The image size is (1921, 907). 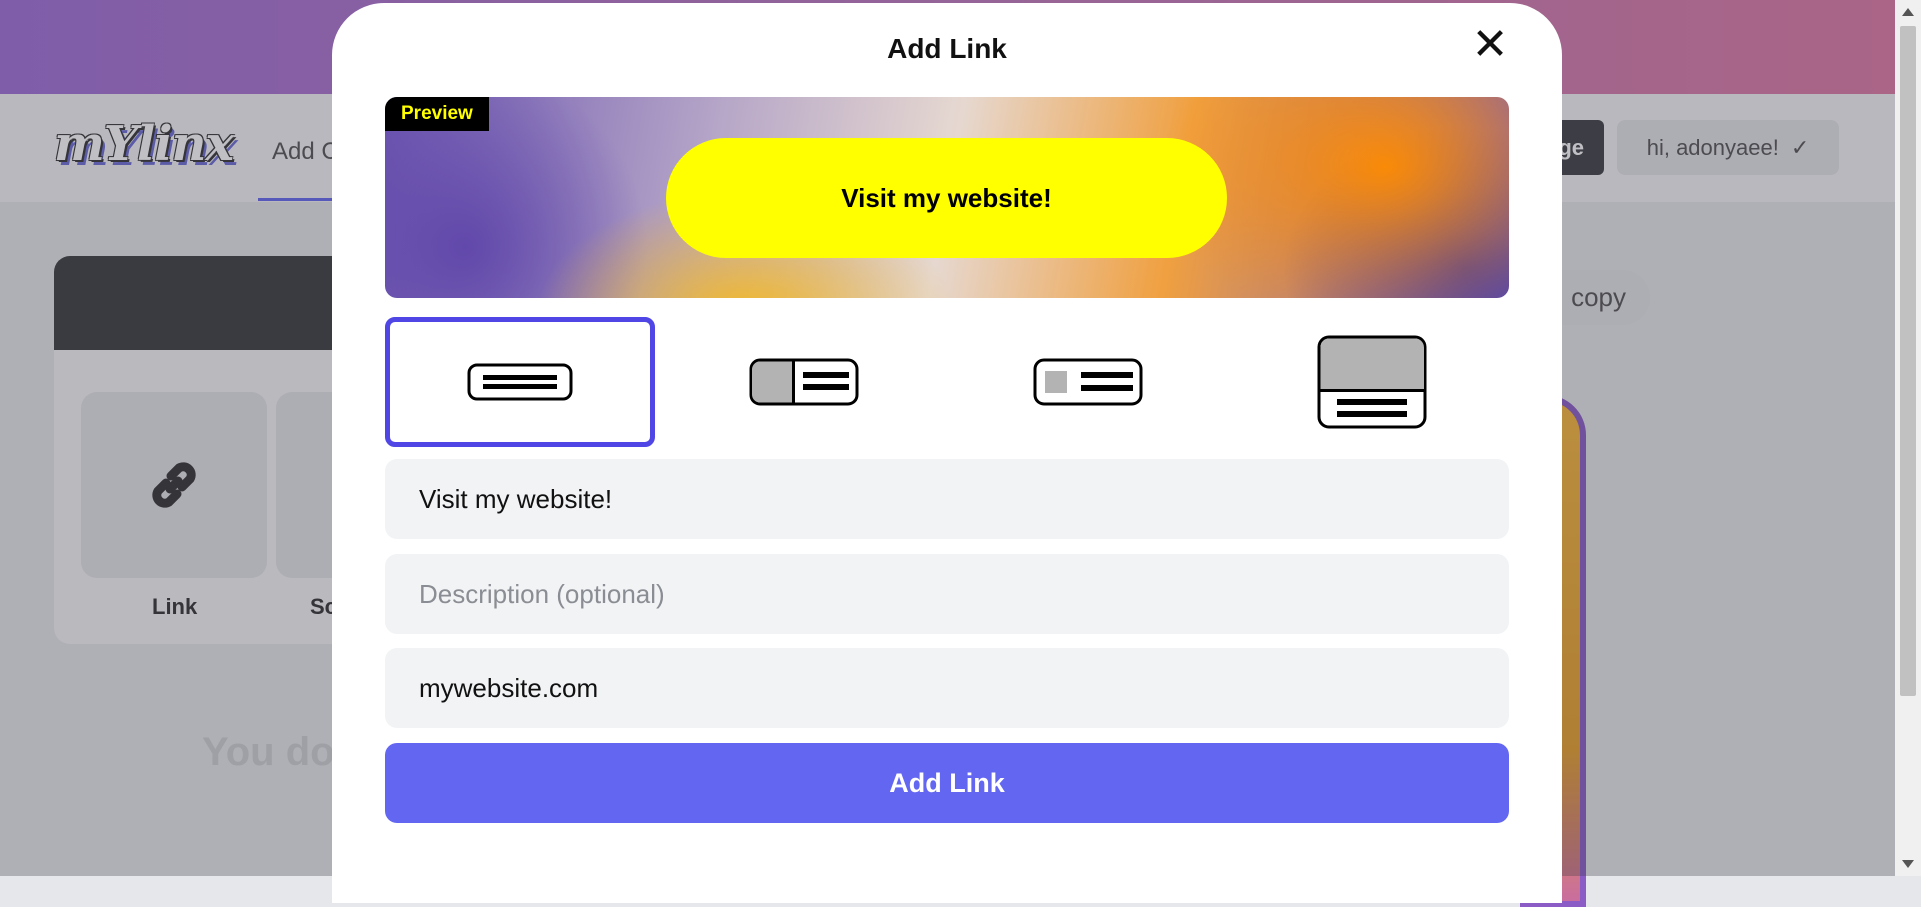 What do you see at coordinates (947, 594) in the screenshot?
I see `description-field` at bounding box center [947, 594].